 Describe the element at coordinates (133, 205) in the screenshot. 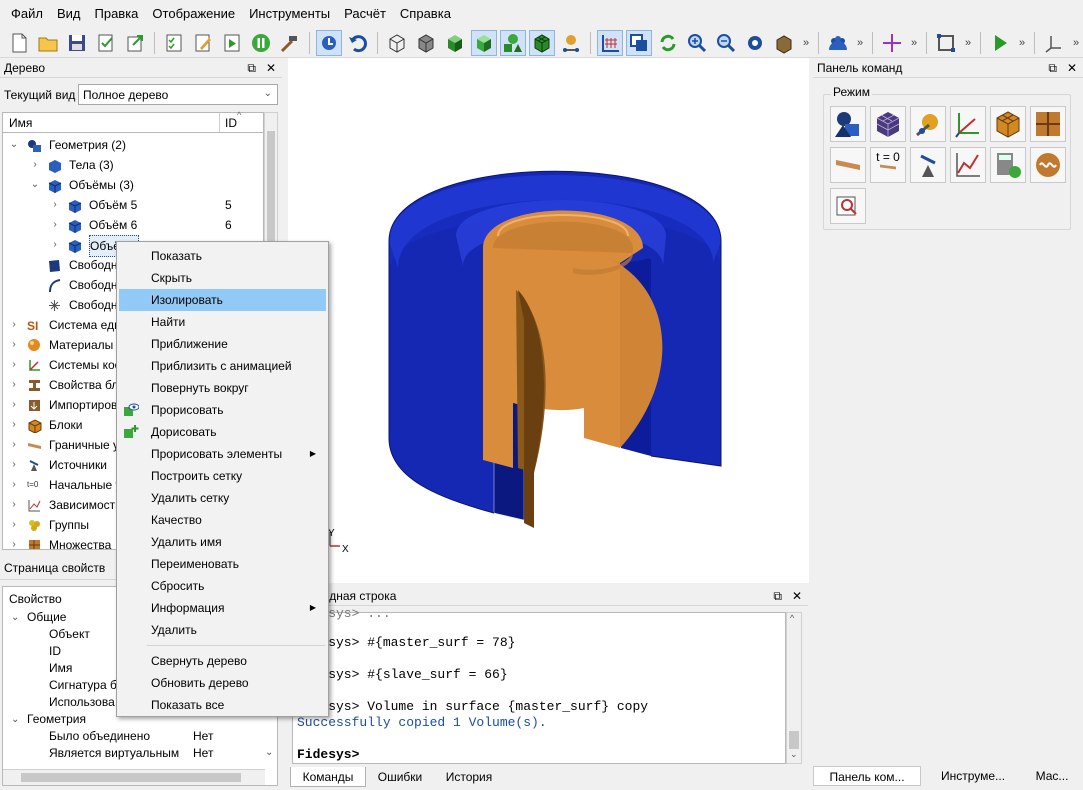

I see `tree-item-volume-5: › Объём 5 5` at that location.